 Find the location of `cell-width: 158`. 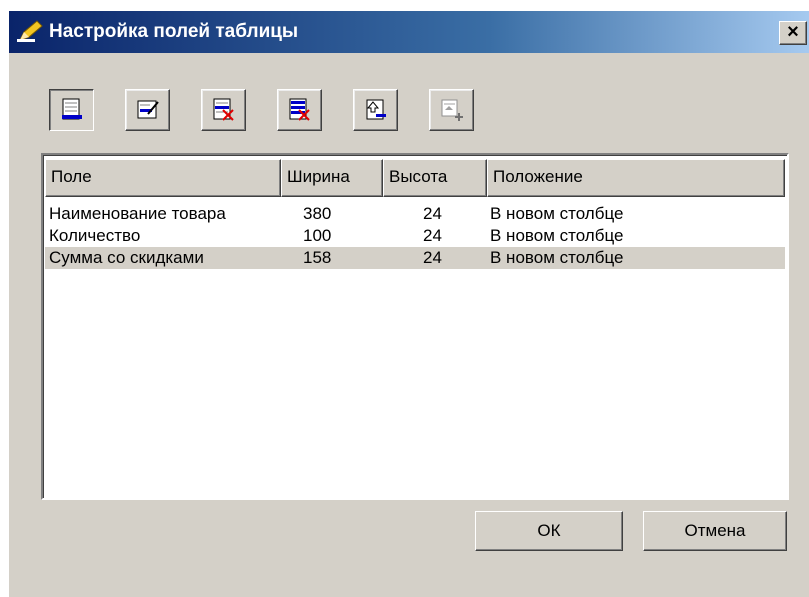

cell-width: 158 is located at coordinates (317, 257).